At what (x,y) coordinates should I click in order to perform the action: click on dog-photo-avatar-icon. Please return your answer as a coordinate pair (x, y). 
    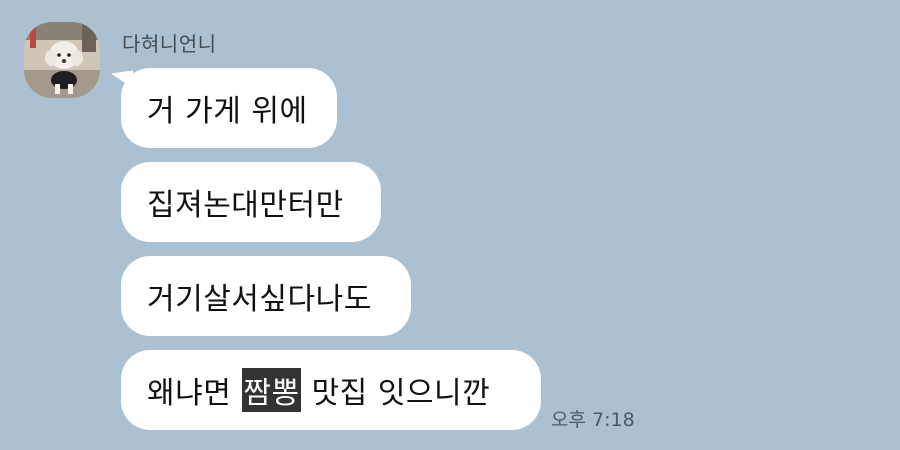
    Looking at the image, I should click on (62, 60).